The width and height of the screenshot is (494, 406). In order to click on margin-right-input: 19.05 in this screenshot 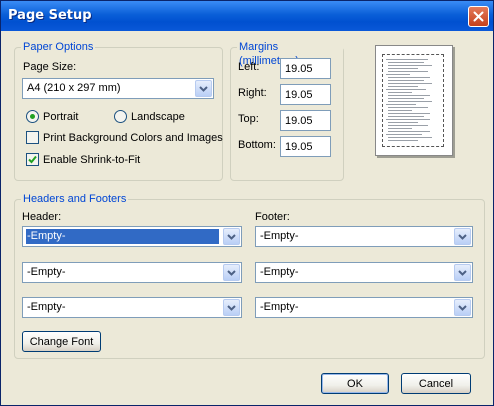, I will do `click(305, 94)`.